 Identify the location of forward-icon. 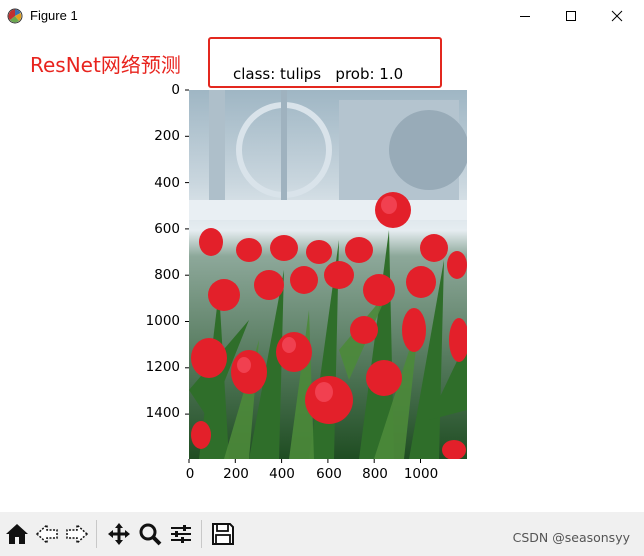
(77, 534).